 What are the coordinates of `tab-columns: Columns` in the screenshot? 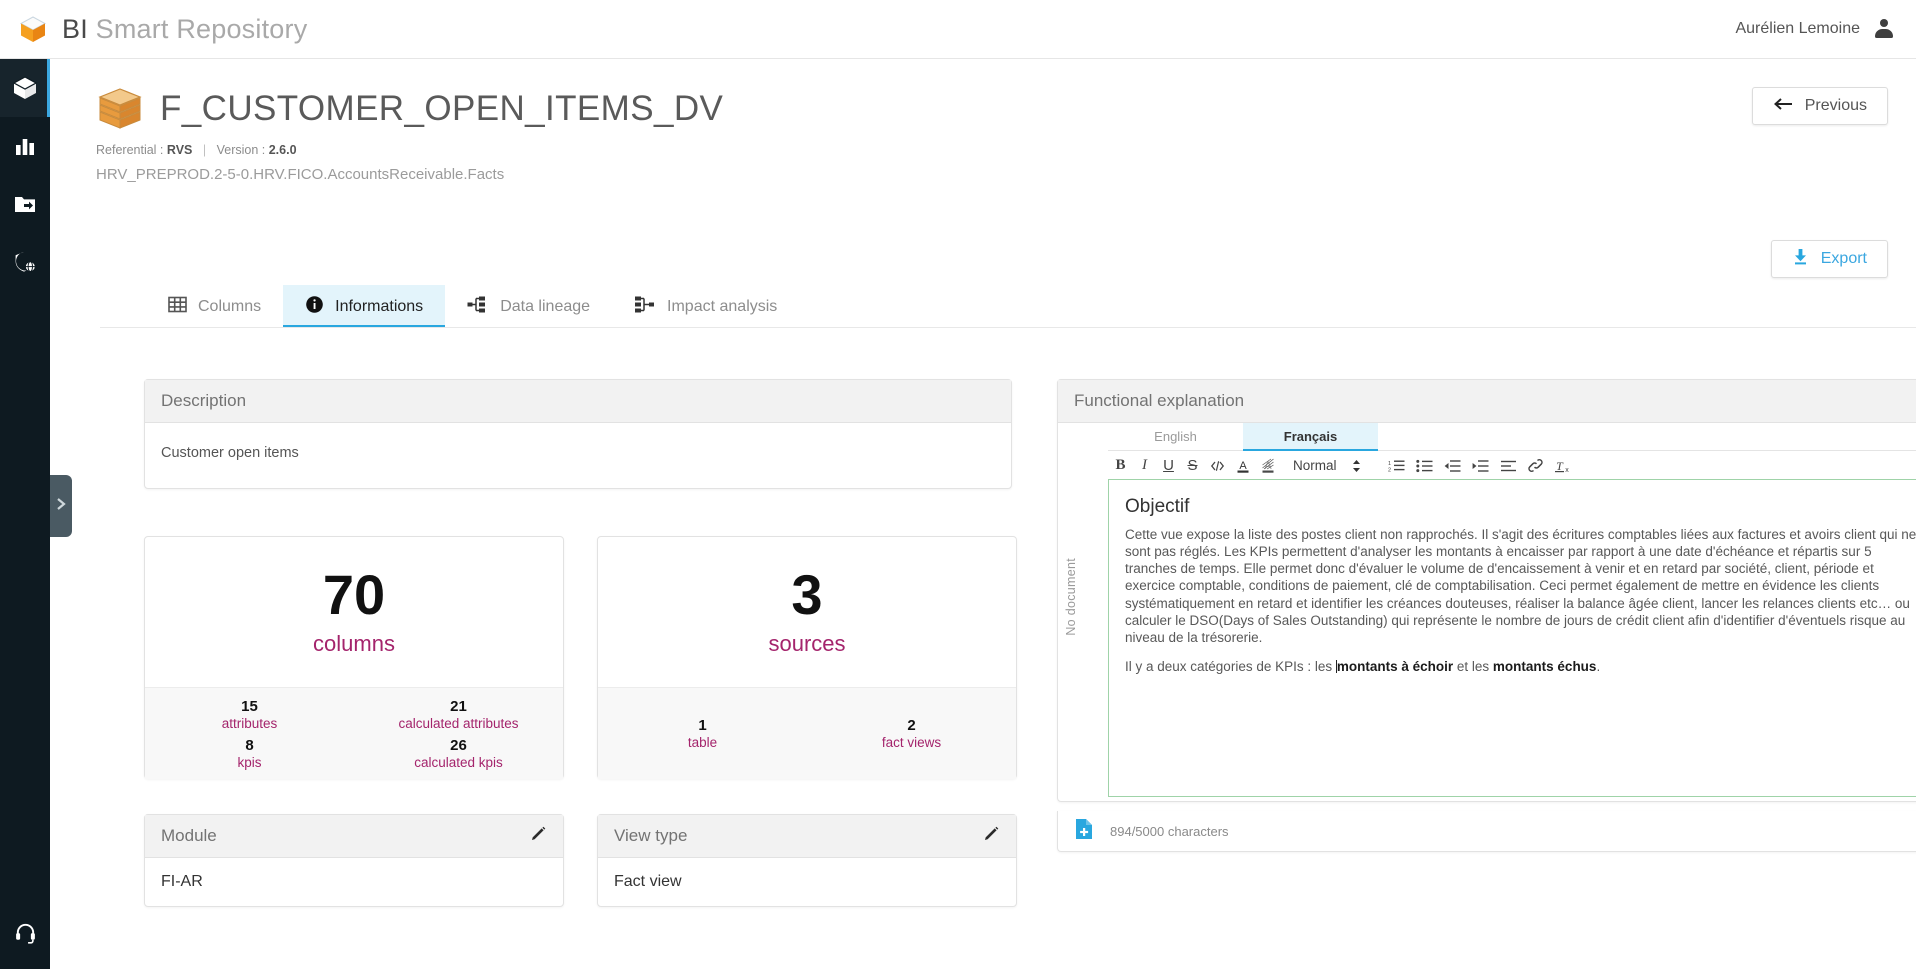 It's located at (214, 306).